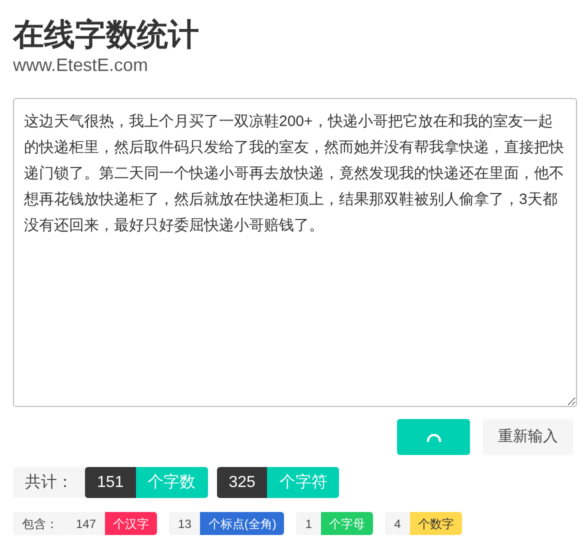 The height and width of the screenshot is (549, 586). What do you see at coordinates (309, 523) in the screenshot?
I see `count-tag: 1` at bounding box center [309, 523].